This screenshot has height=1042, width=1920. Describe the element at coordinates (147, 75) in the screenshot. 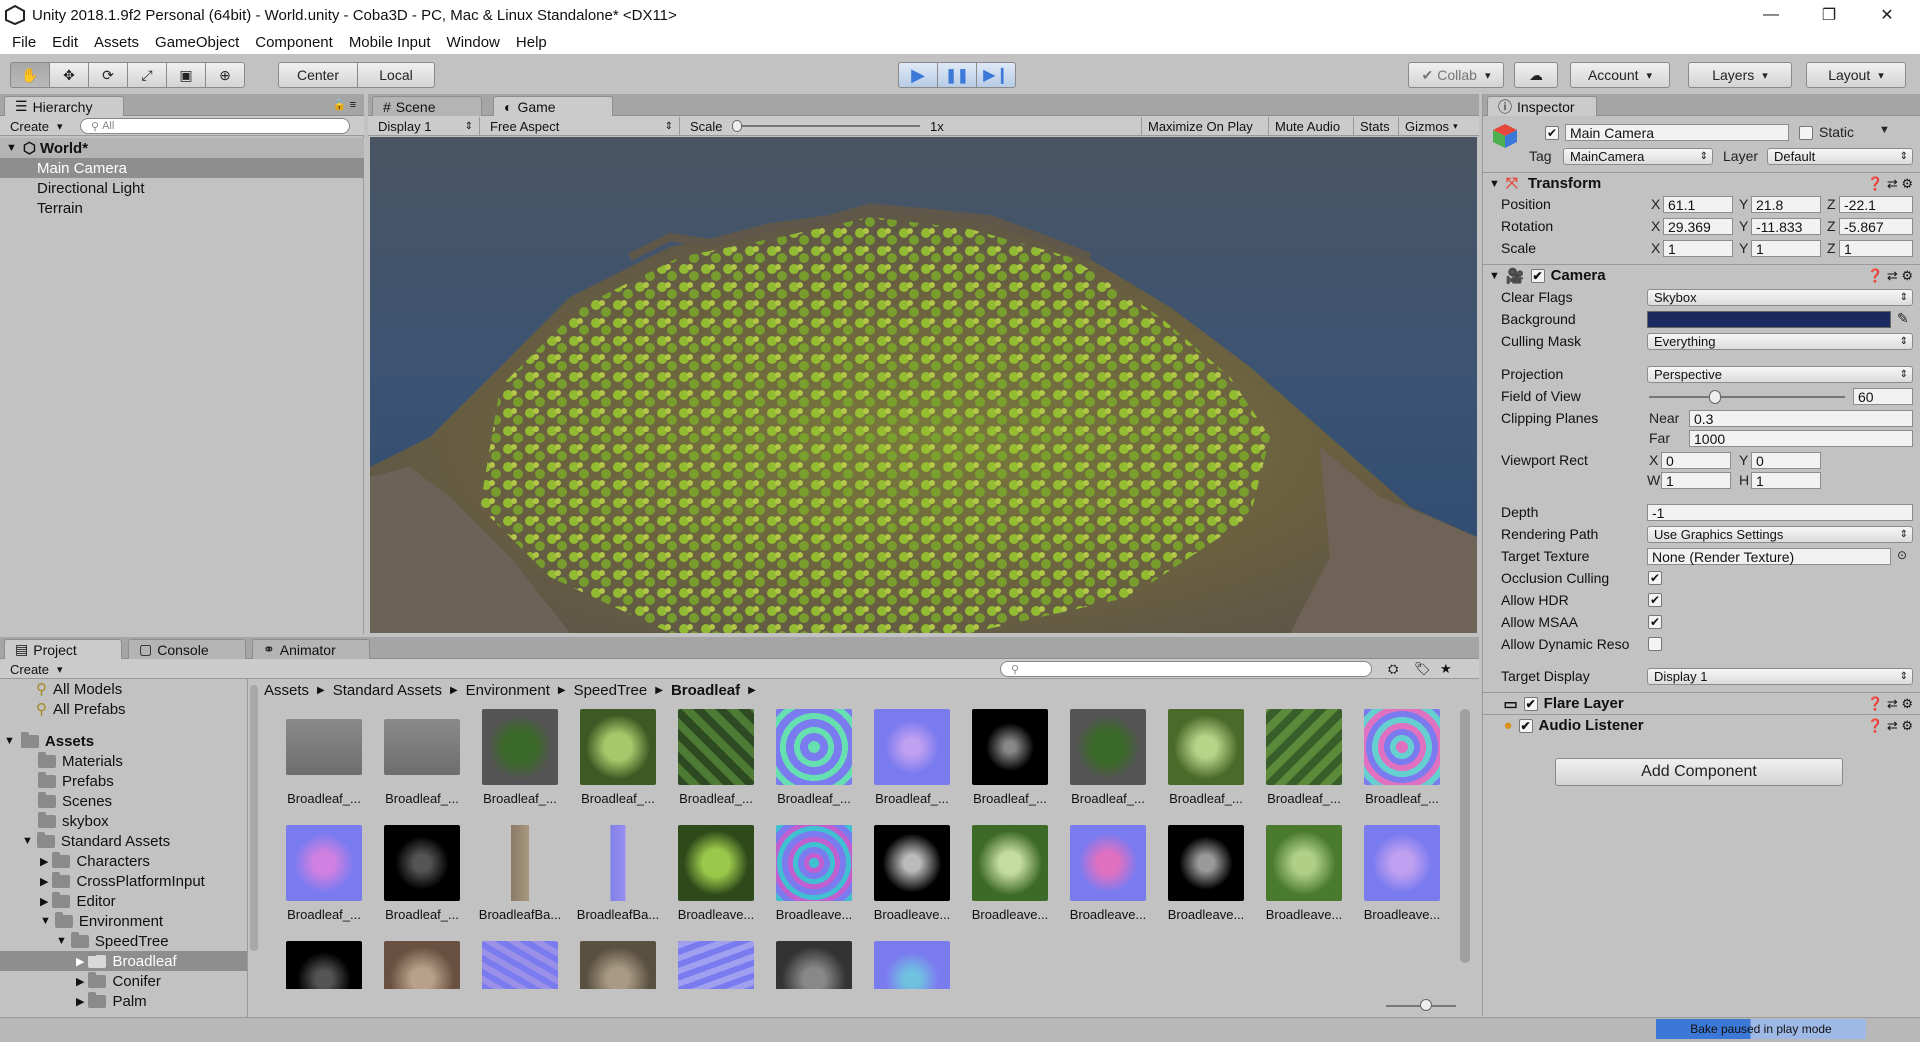

I see `scale-tool-button: ⤢` at that location.